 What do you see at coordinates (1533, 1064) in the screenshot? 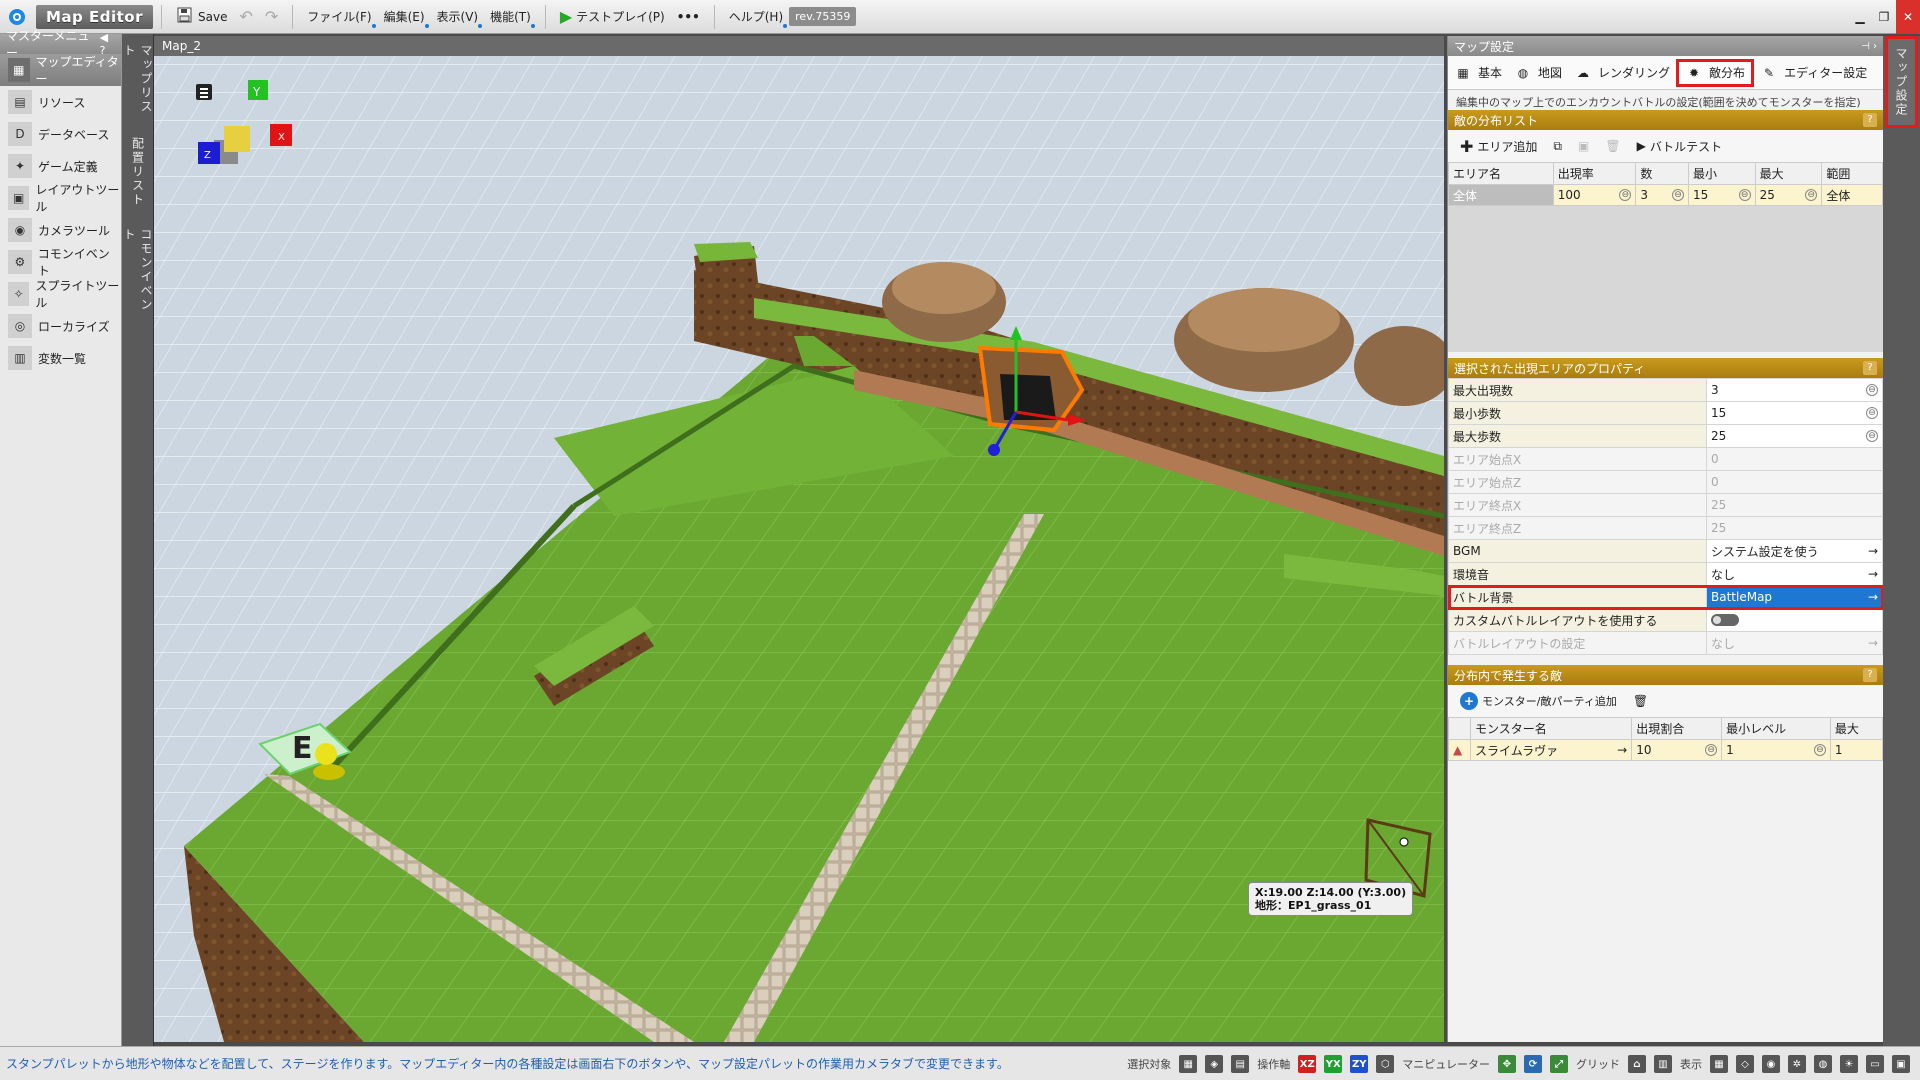
I see `manipulator-rotate-icon: ⟳` at bounding box center [1533, 1064].